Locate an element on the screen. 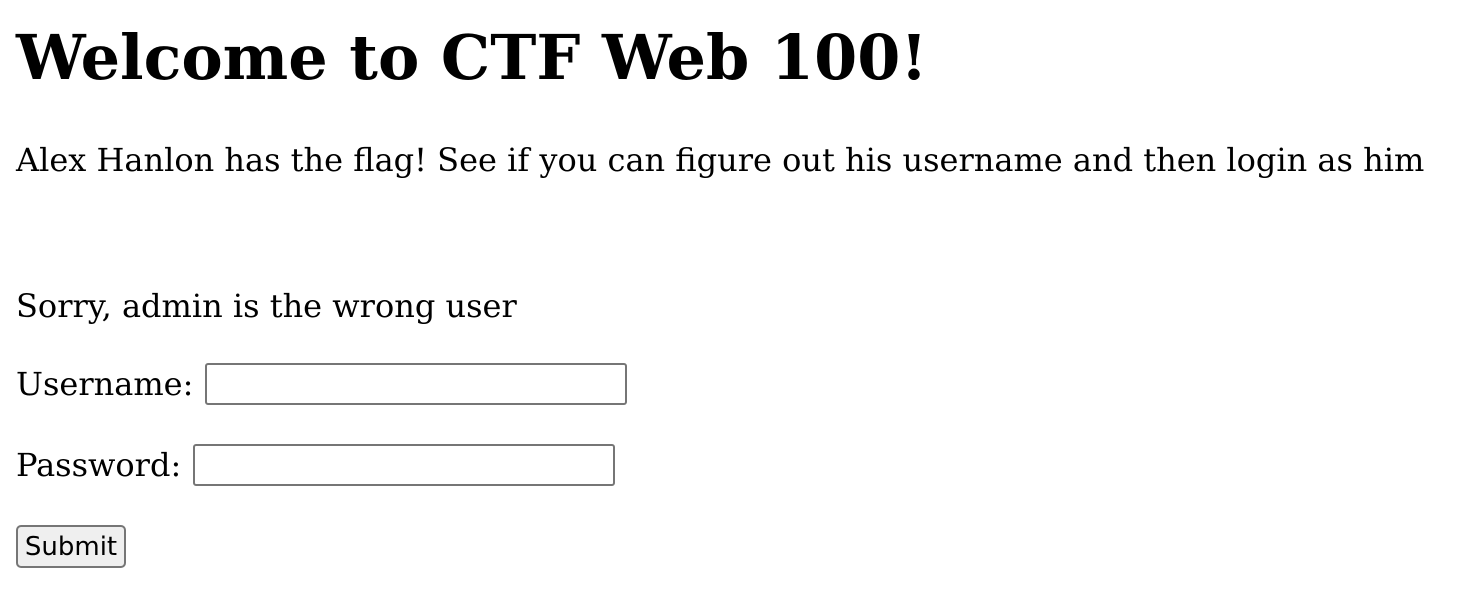  username-label: Username: is located at coordinates (105, 384).